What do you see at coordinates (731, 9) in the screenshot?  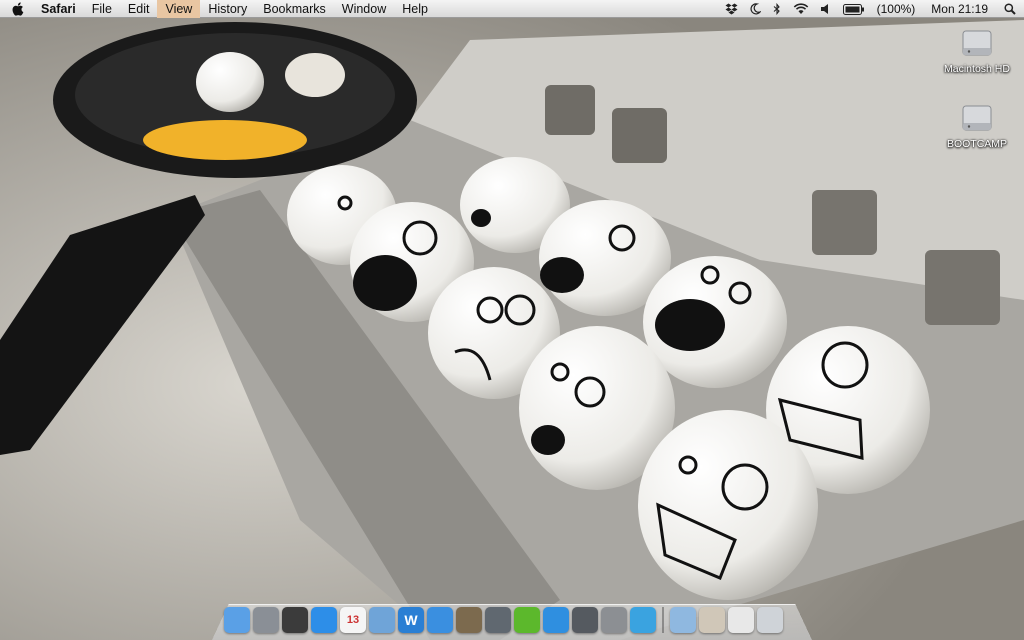 I see `dropbox-icon` at bounding box center [731, 9].